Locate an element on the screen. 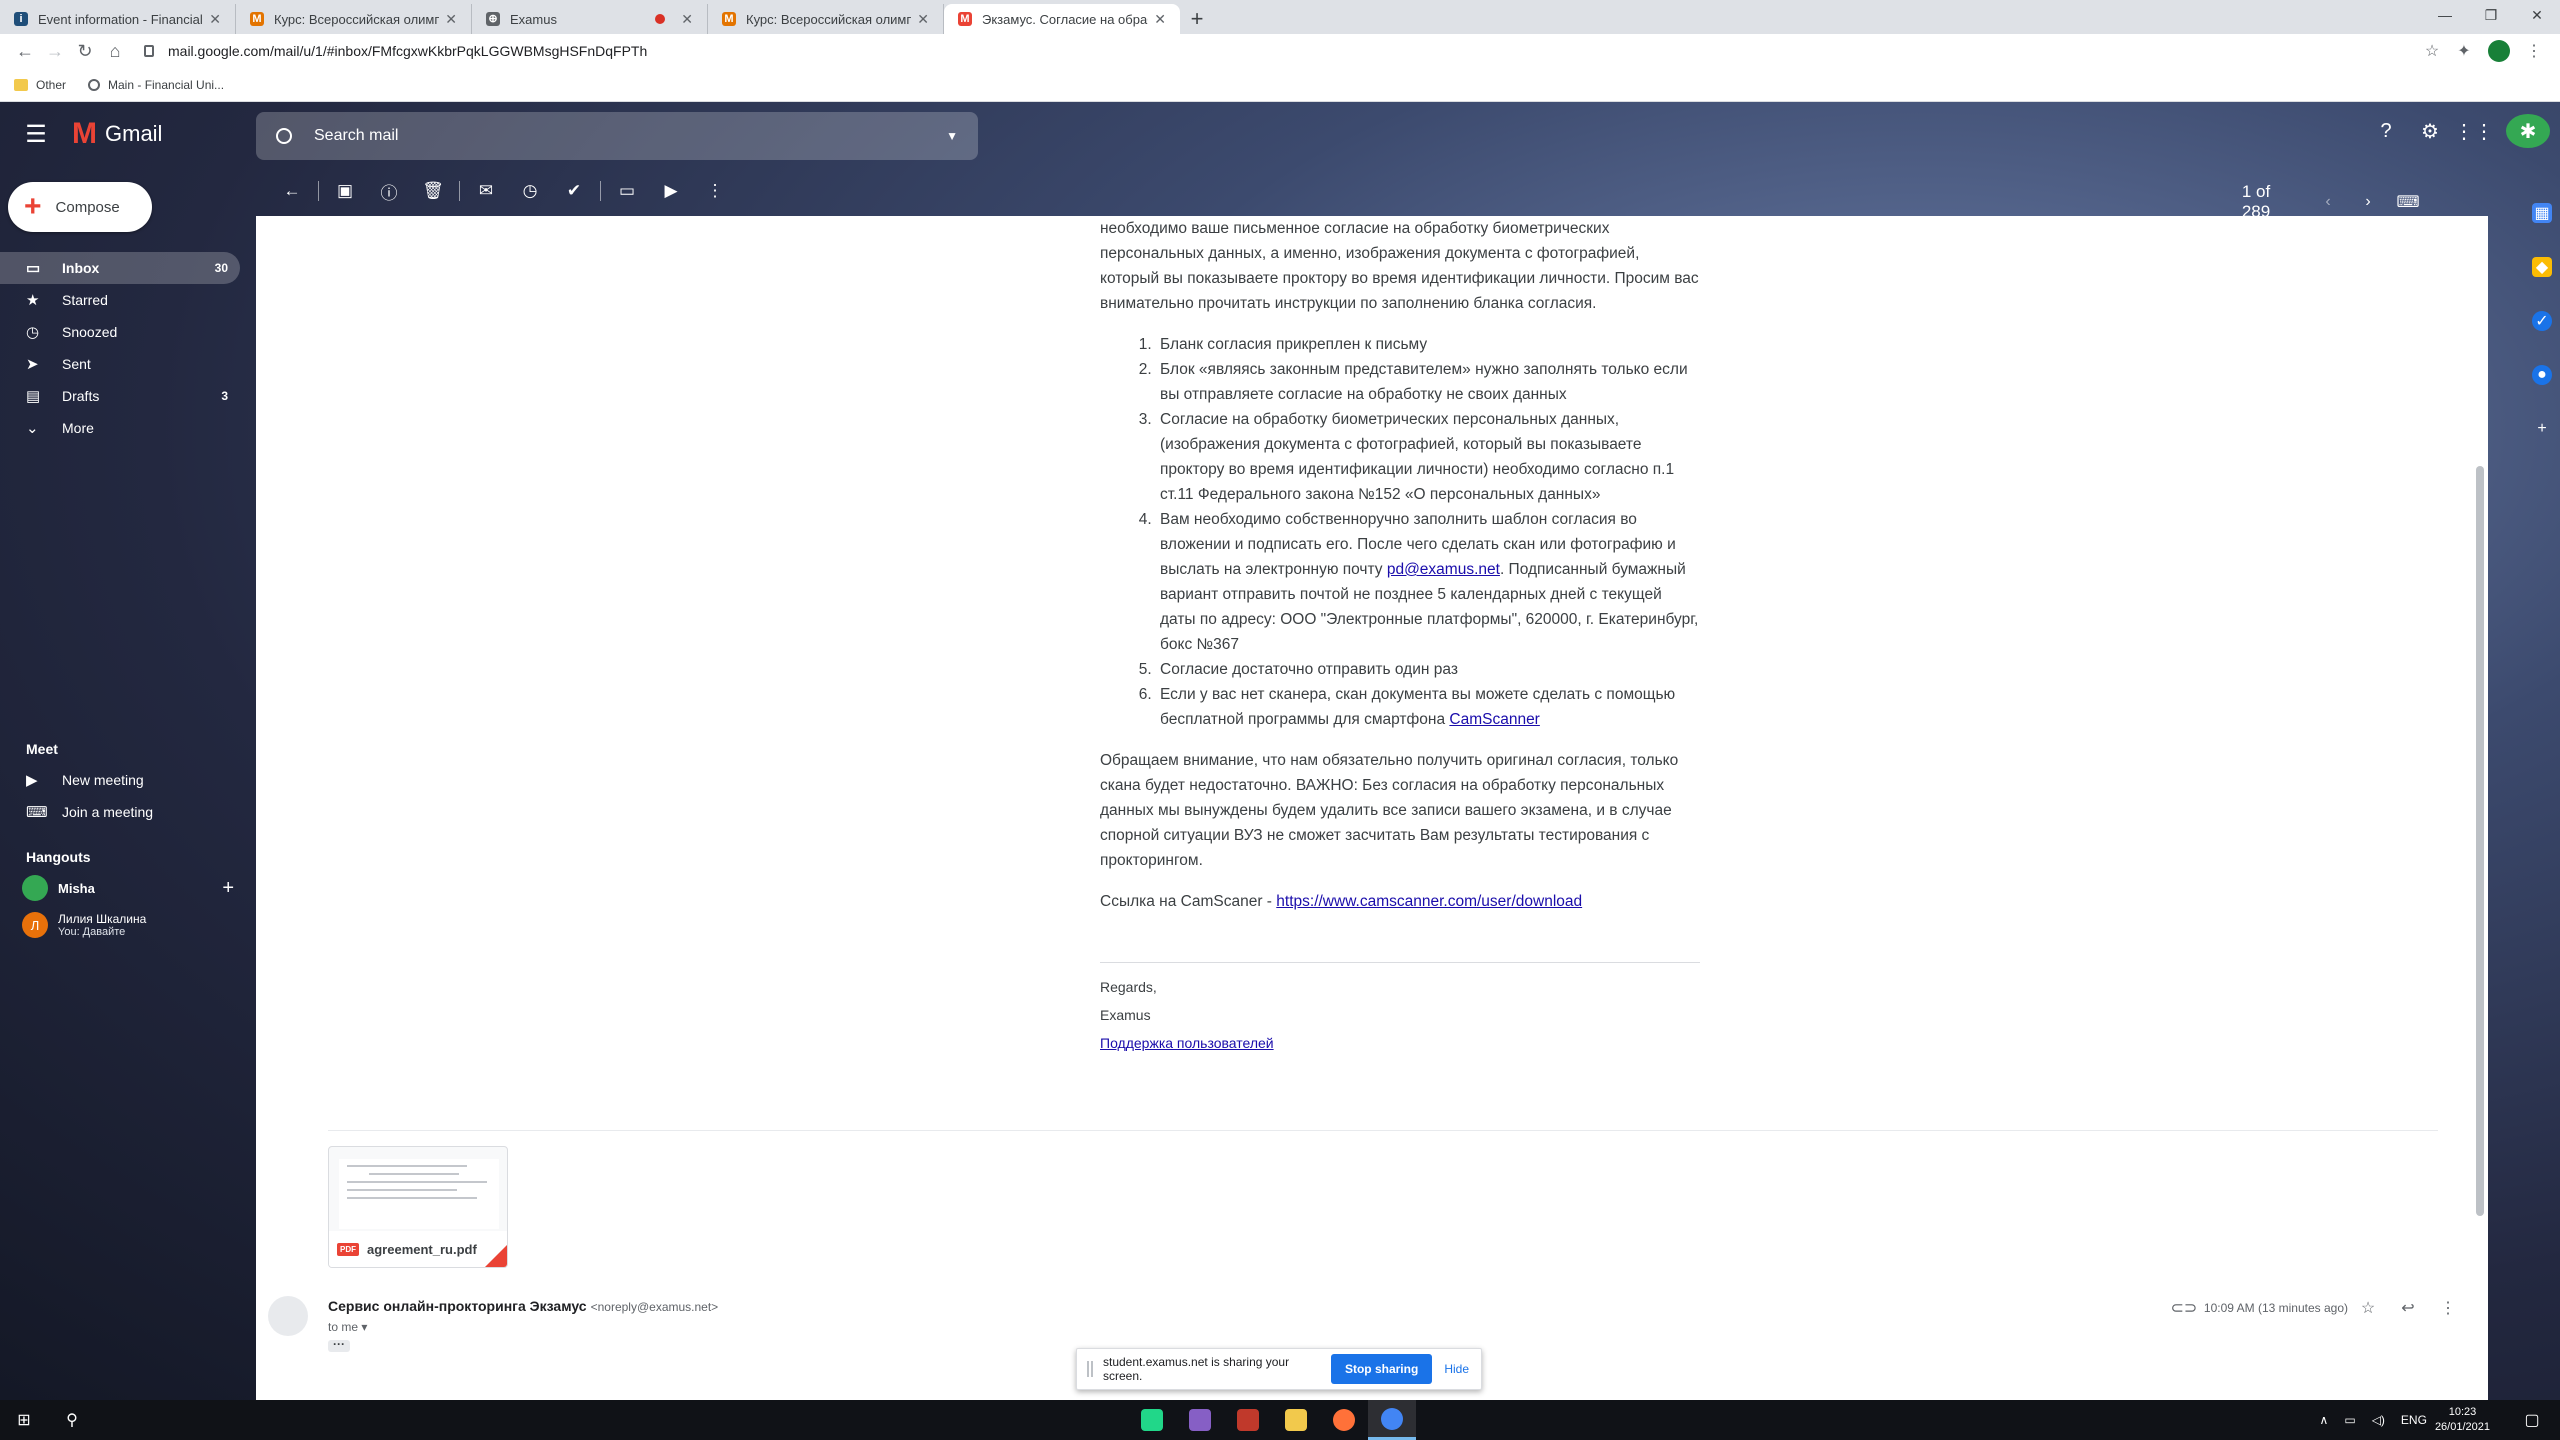  keep-icon: ◆ is located at coordinates (2542, 267).